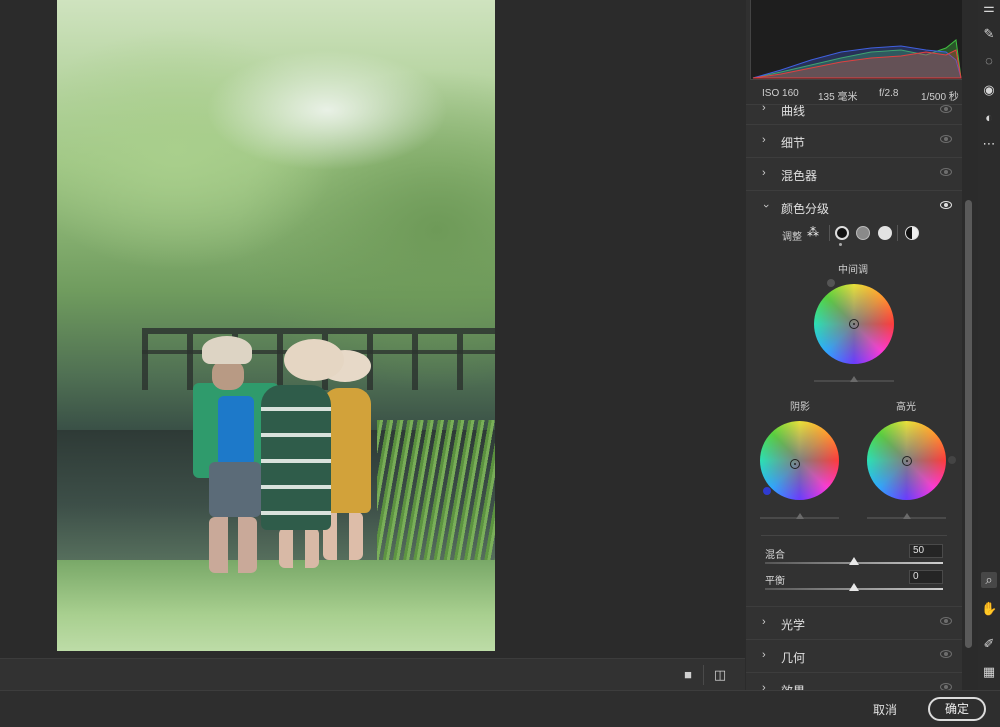 The height and width of the screenshot is (727, 1000). Describe the element at coordinates (854, 655) in the screenshot. I see `panel-geometry: › 几何` at that location.